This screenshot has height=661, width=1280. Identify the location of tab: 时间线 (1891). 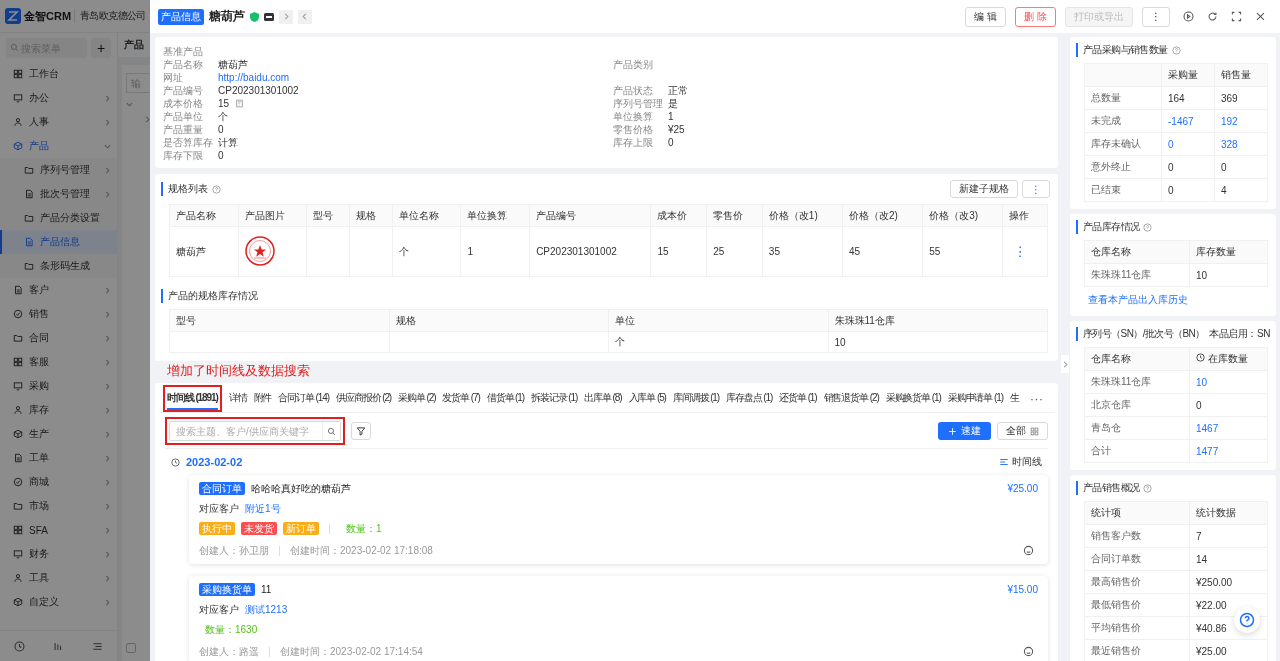
(192, 398).